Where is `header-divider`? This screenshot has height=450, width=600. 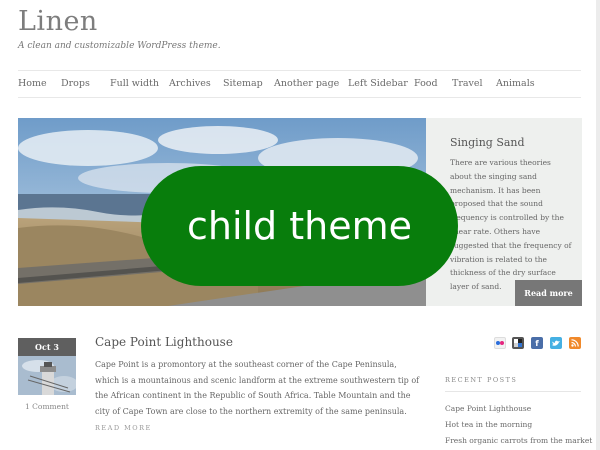
header-divider is located at coordinates (299, 70).